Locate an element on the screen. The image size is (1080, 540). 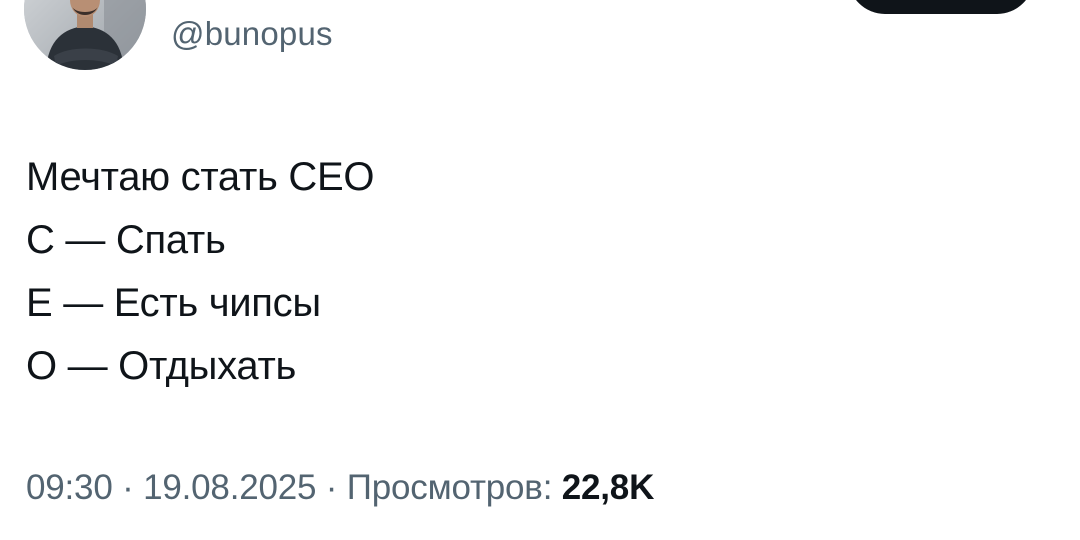
profile-photo-icon is located at coordinates (85, 35).